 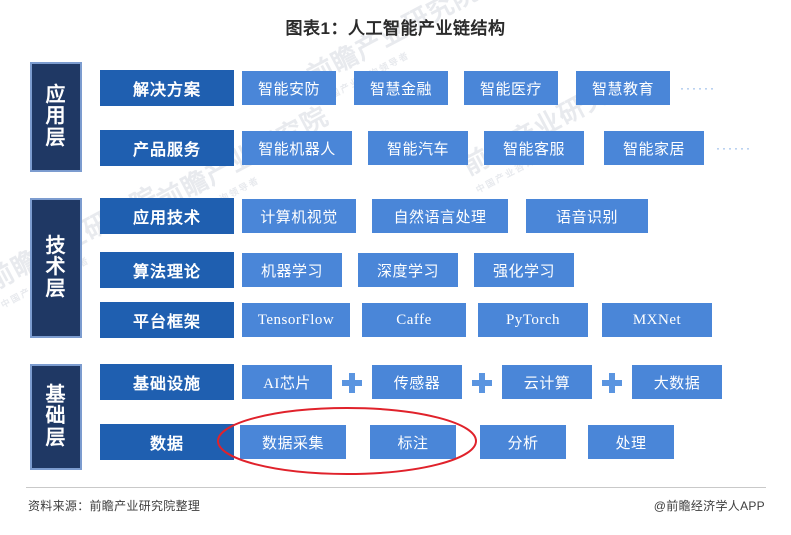 I want to click on item-box-processing: 处理, so click(x=631, y=442).